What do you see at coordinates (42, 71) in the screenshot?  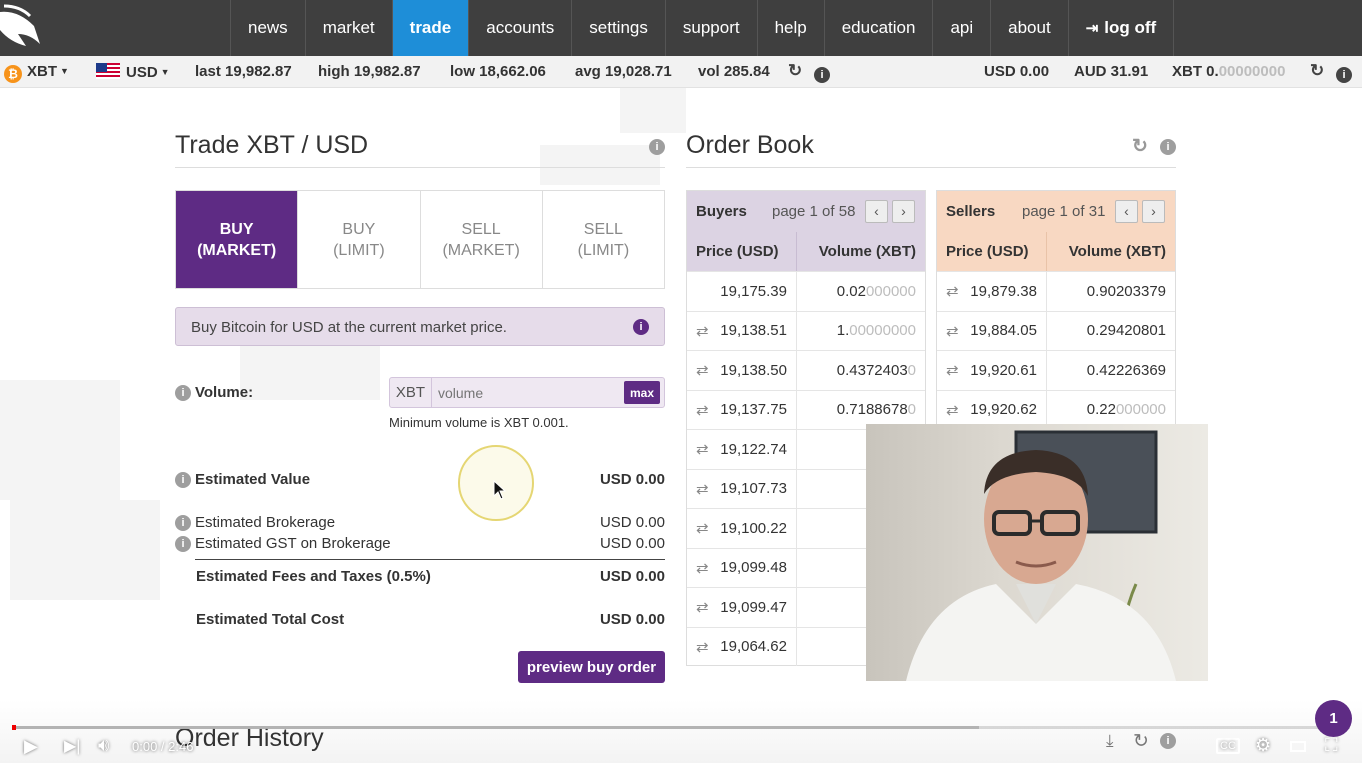 I see `coin-label: XBT` at bounding box center [42, 71].